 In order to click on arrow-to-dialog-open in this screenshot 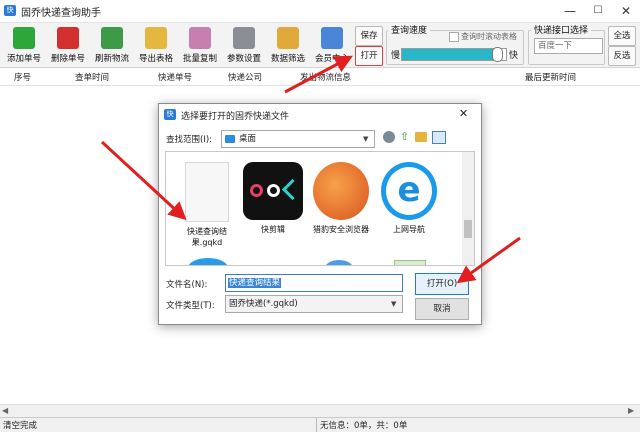, I will do `click(488, 260)`.